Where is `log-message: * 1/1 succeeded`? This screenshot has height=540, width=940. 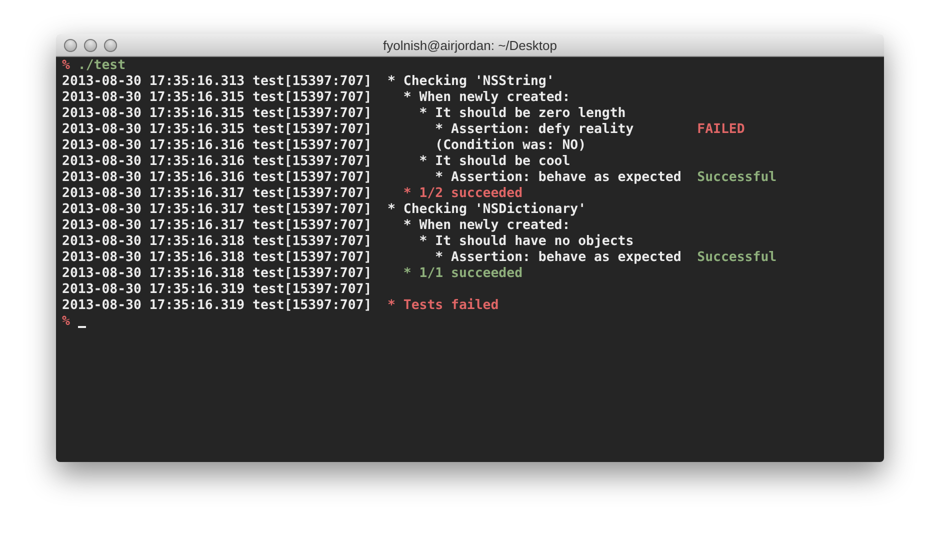
log-message: * 1/1 succeeded is located at coordinates (463, 274).